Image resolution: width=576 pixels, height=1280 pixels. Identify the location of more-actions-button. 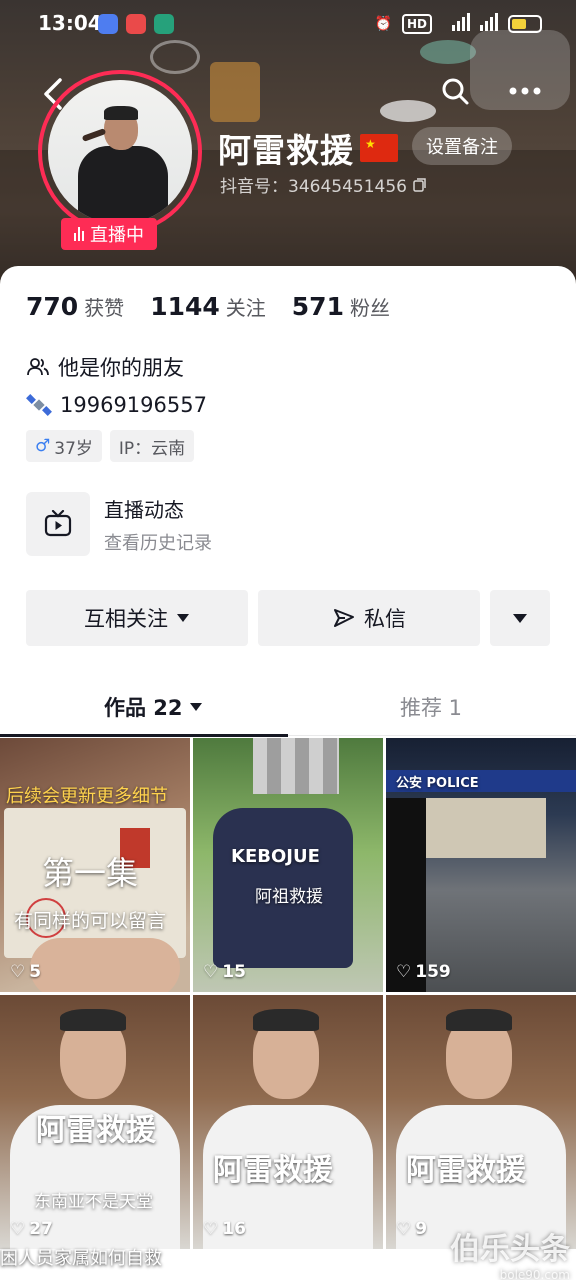
(520, 618).